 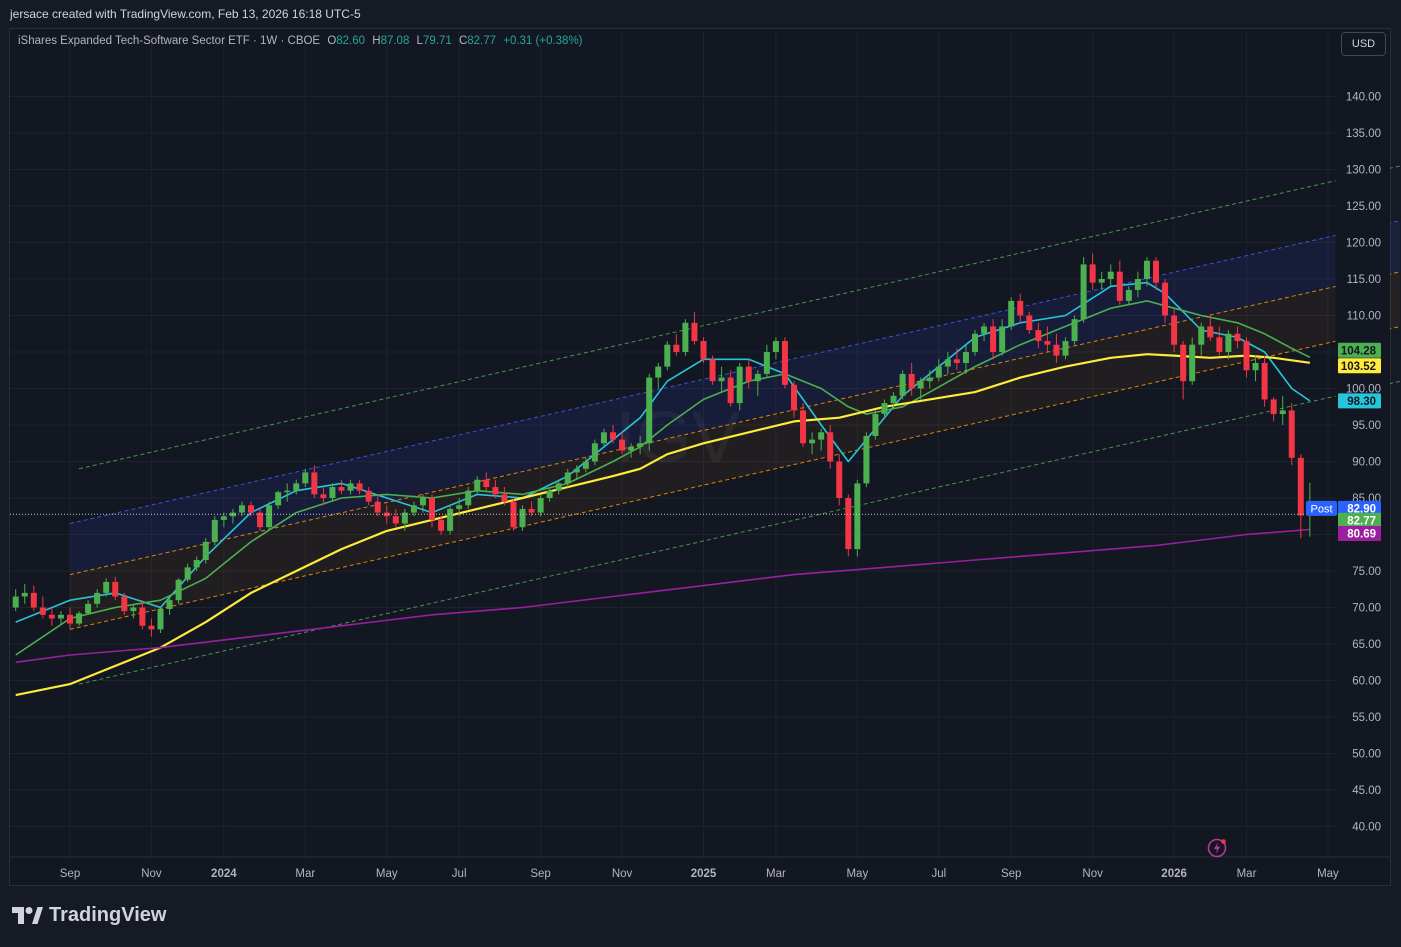 What do you see at coordinates (1174, 874) in the screenshot?
I see `time-tick-label: 2026` at bounding box center [1174, 874].